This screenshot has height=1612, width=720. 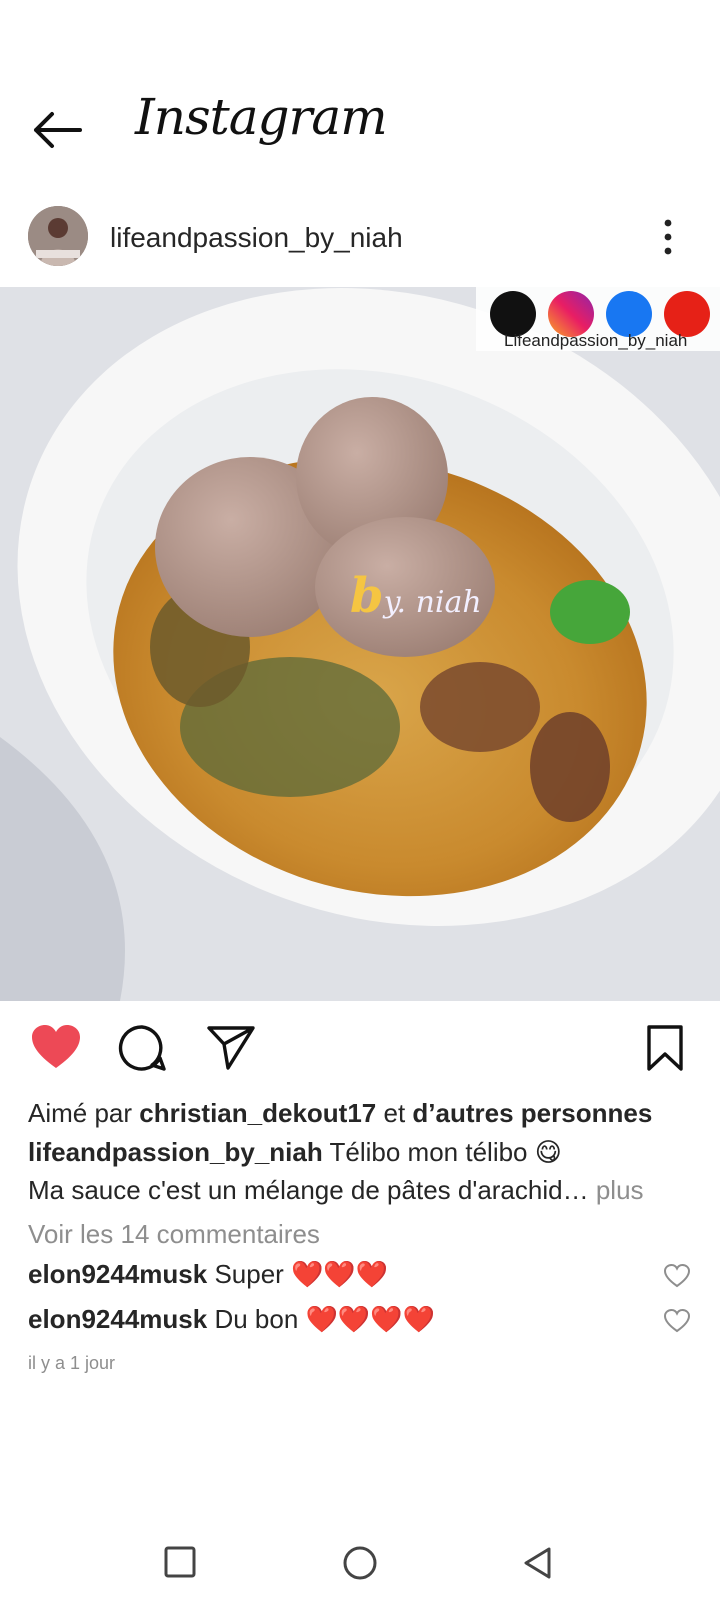 I want to click on comment-text: Super ❤️❤️❤️, so click(x=301, y=1274).